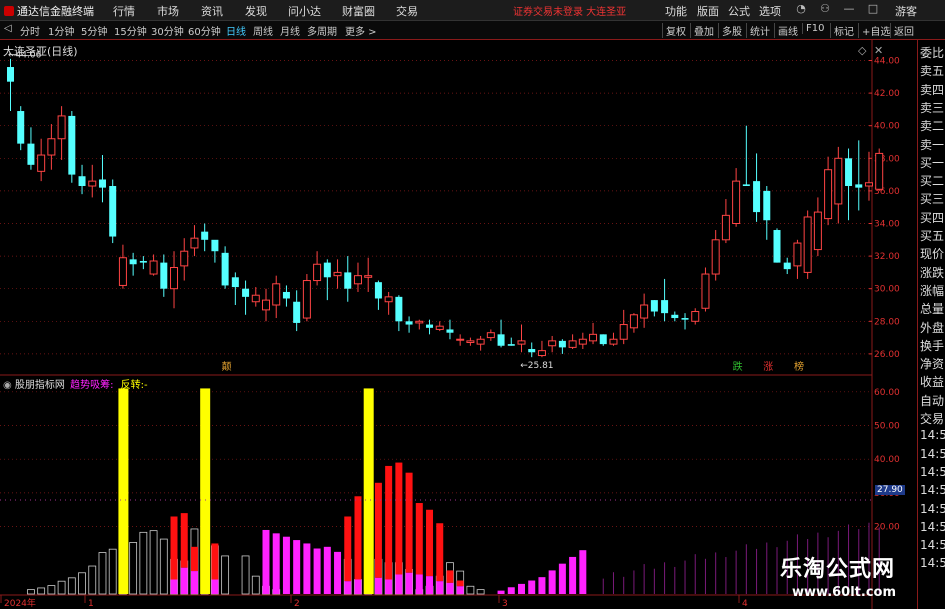 The height and width of the screenshot is (609, 945). What do you see at coordinates (932, 125) in the screenshot?
I see `side-panel-item: 卖二` at bounding box center [932, 125].